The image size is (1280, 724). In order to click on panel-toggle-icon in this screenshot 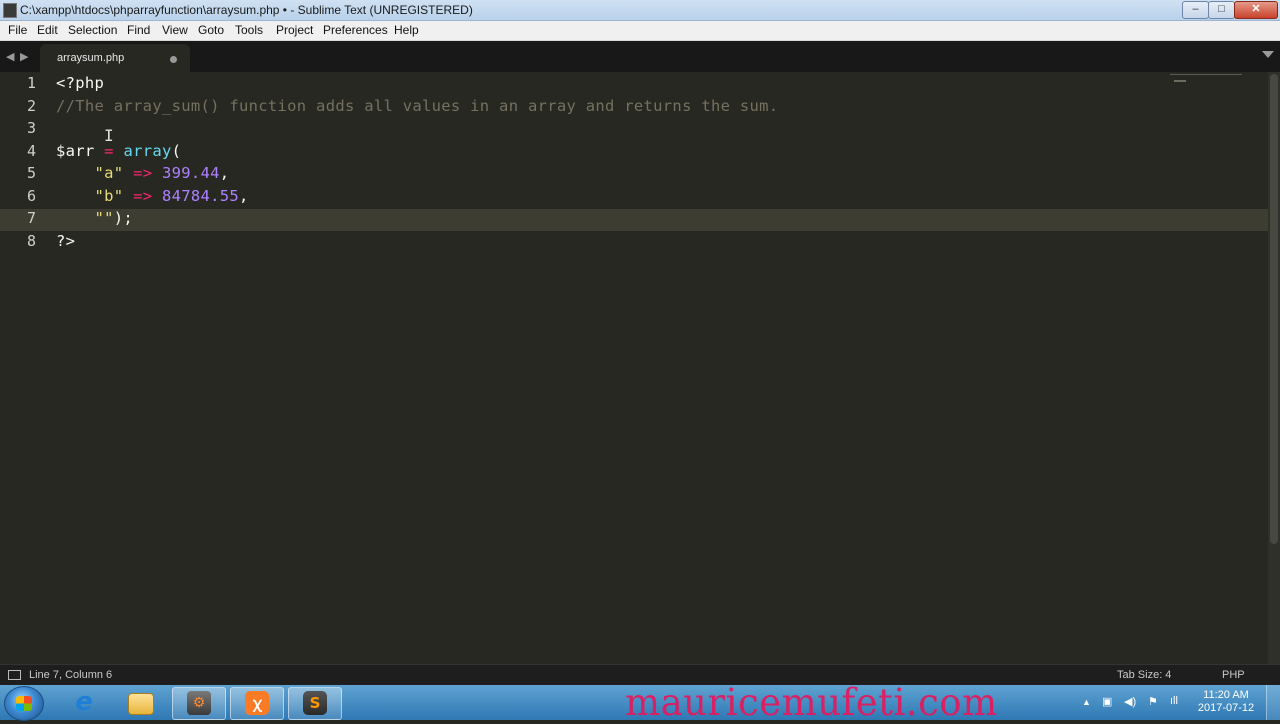, I will do `click(14, 675)`.